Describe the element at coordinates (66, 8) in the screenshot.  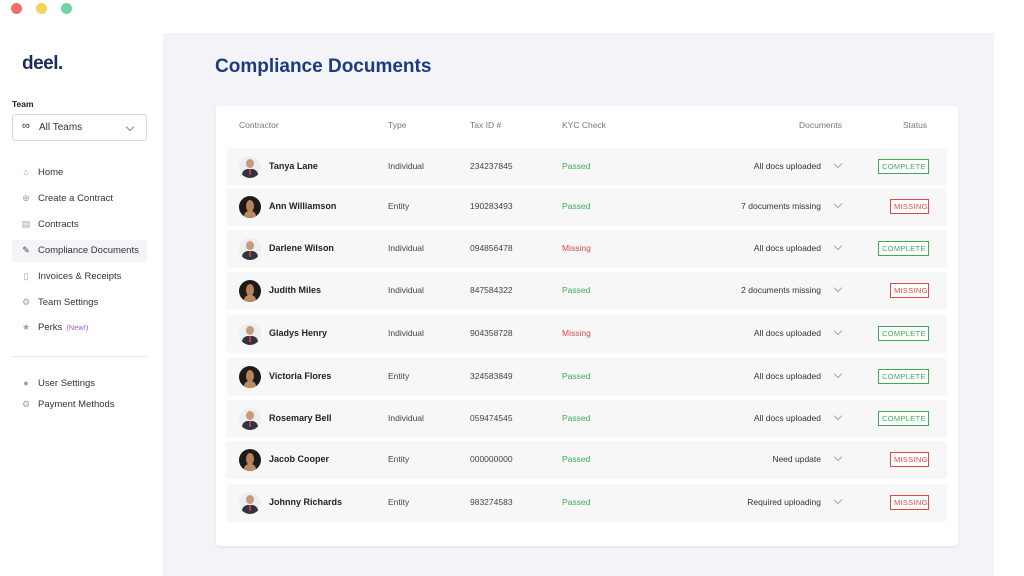
I see `maximize-window-button` at that location.